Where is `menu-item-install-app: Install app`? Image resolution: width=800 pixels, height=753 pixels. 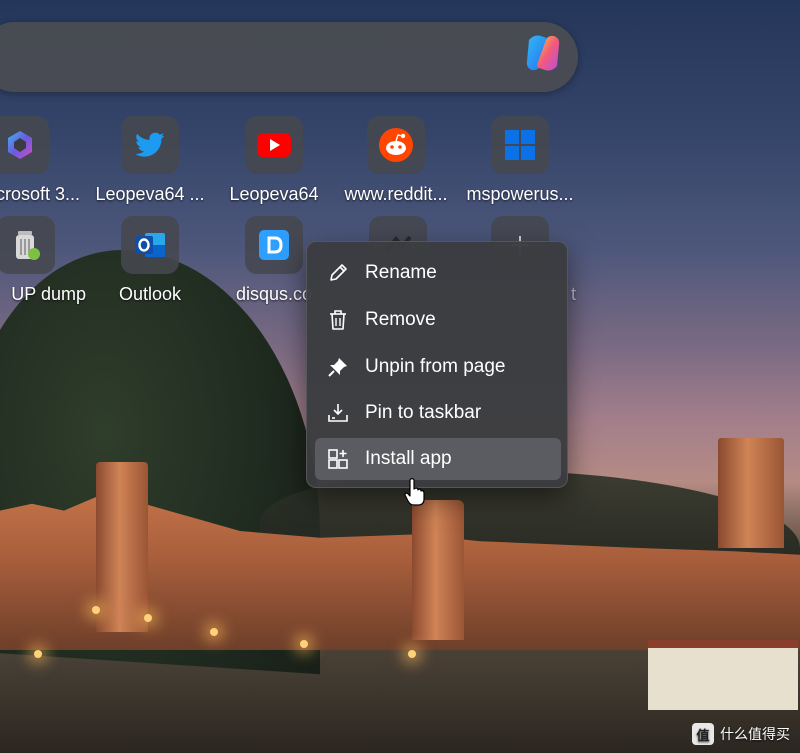
menu-item-install-app: Install app is located at coordinates (438, 459).